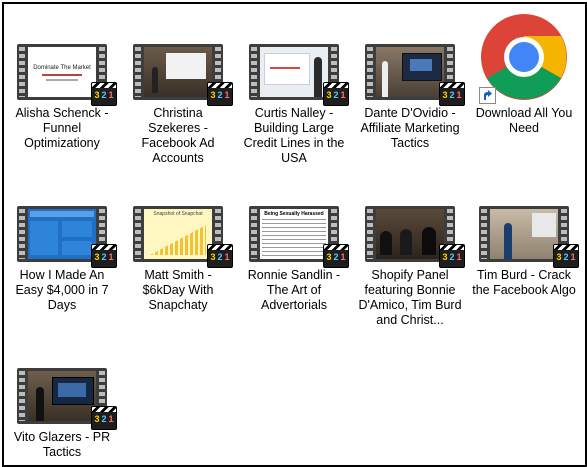  I want to click on shortcut-arrow-icon, so click(487, 95).